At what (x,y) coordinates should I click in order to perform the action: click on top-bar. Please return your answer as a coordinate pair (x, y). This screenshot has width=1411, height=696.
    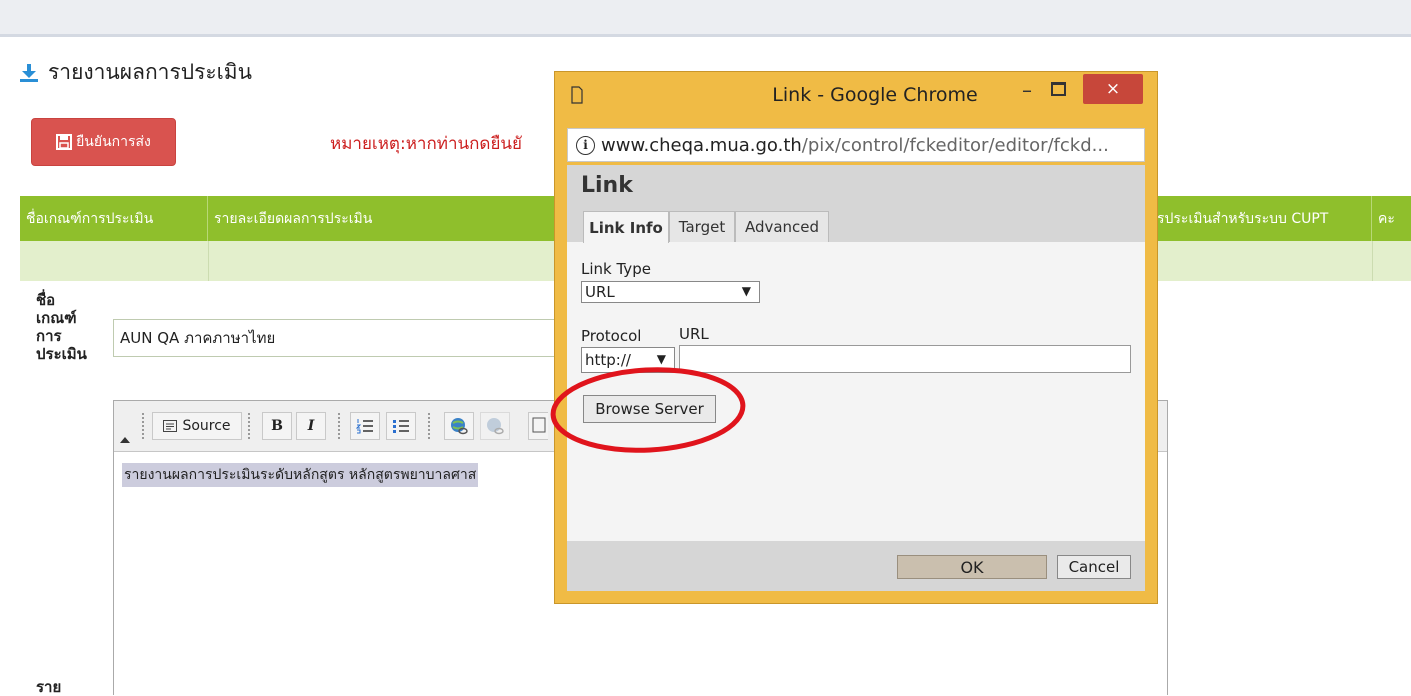
    Looking at the image, I should click on (705, 18).